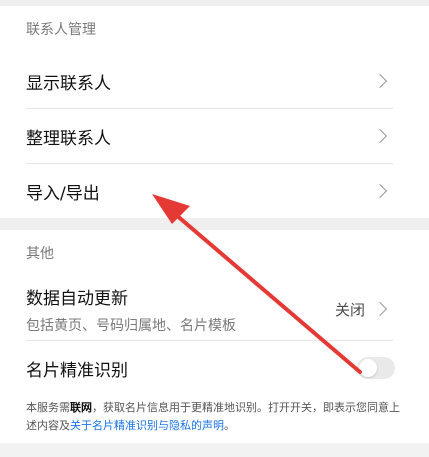  I want to click on row-organize-contacts-label: 整理联系人, so click(68, 138).